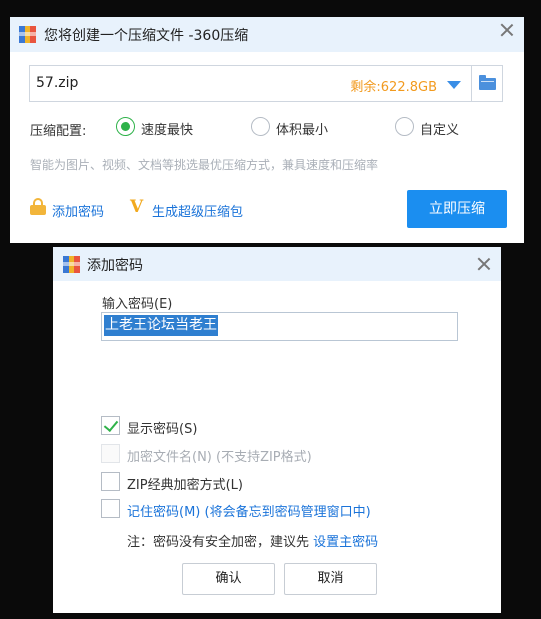  I want to click on chevron-down-icon, so click(454, 85).